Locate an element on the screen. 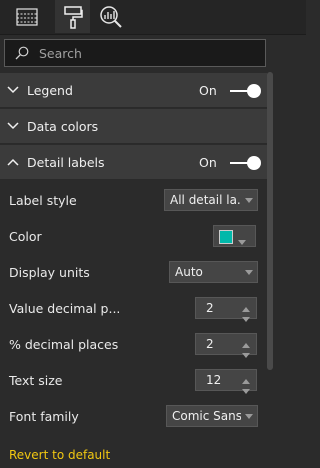 The height and width of the screenshot is (468, 320). legend-toggle is located at coordinates (246, 91).